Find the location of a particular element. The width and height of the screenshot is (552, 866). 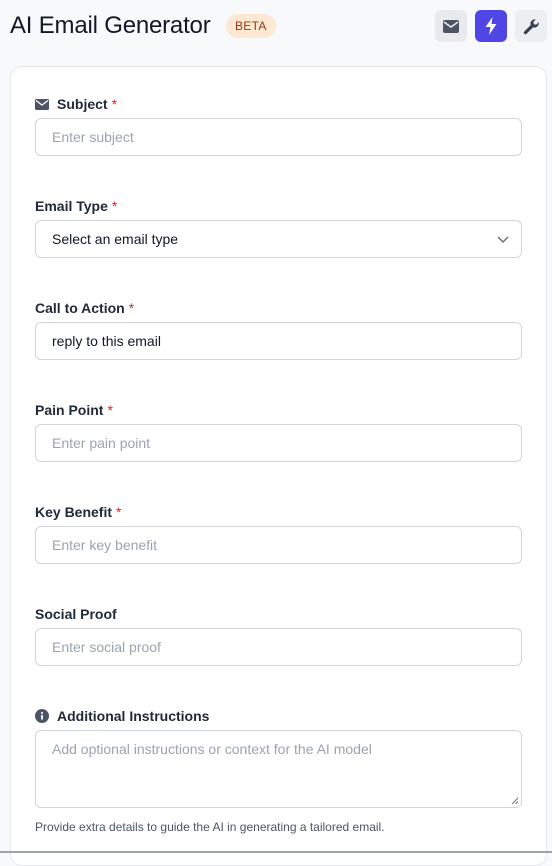

call-to-action-label: Call to Action is located at coordinates (80, 308).